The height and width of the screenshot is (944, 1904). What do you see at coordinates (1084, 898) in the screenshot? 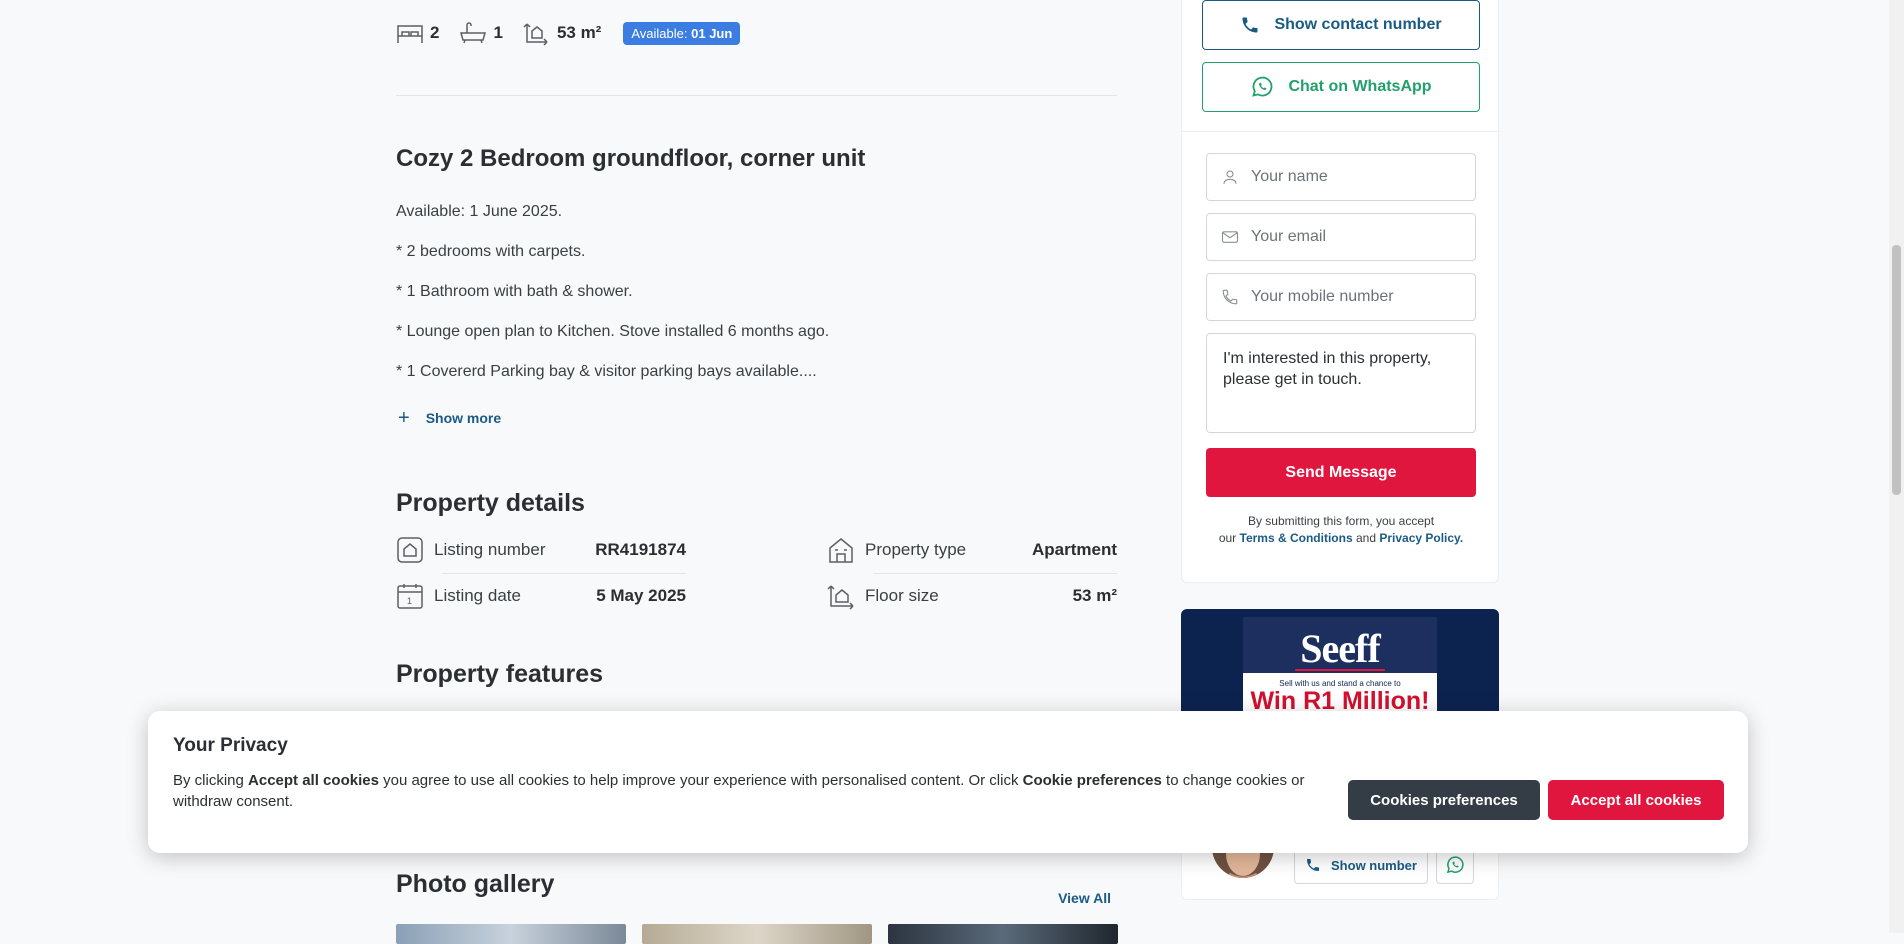
I see `view-all-link: View All` at bounding box center [1084, 898].